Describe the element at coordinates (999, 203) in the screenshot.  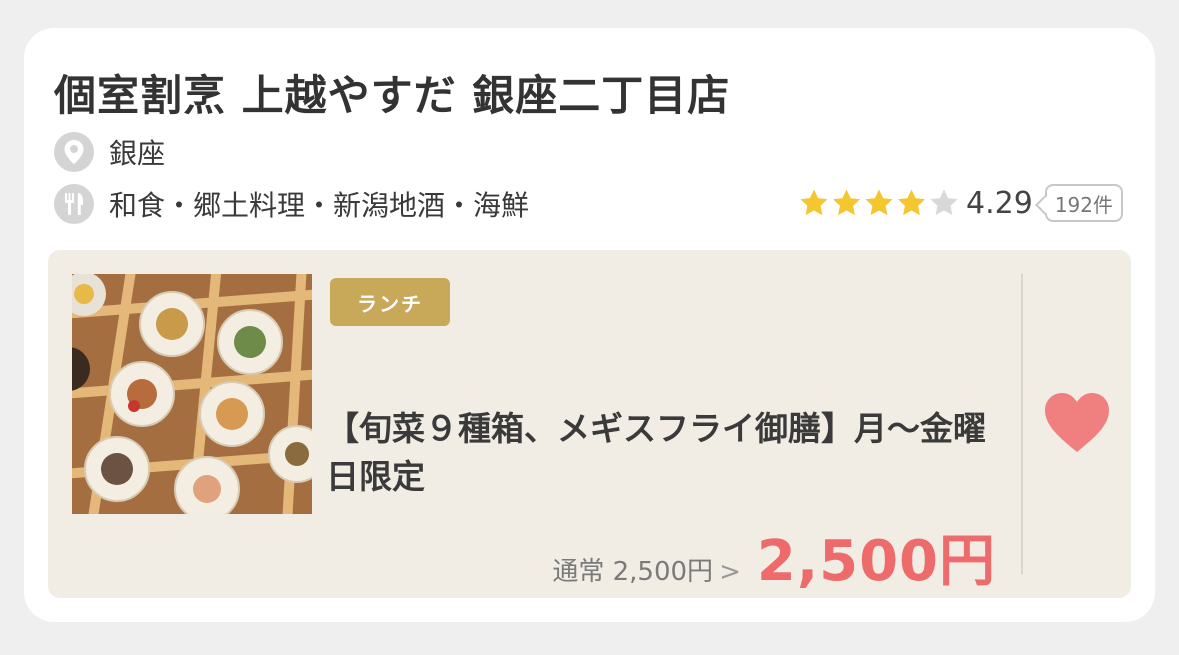
I see `rating-score: 4.29` at that location.